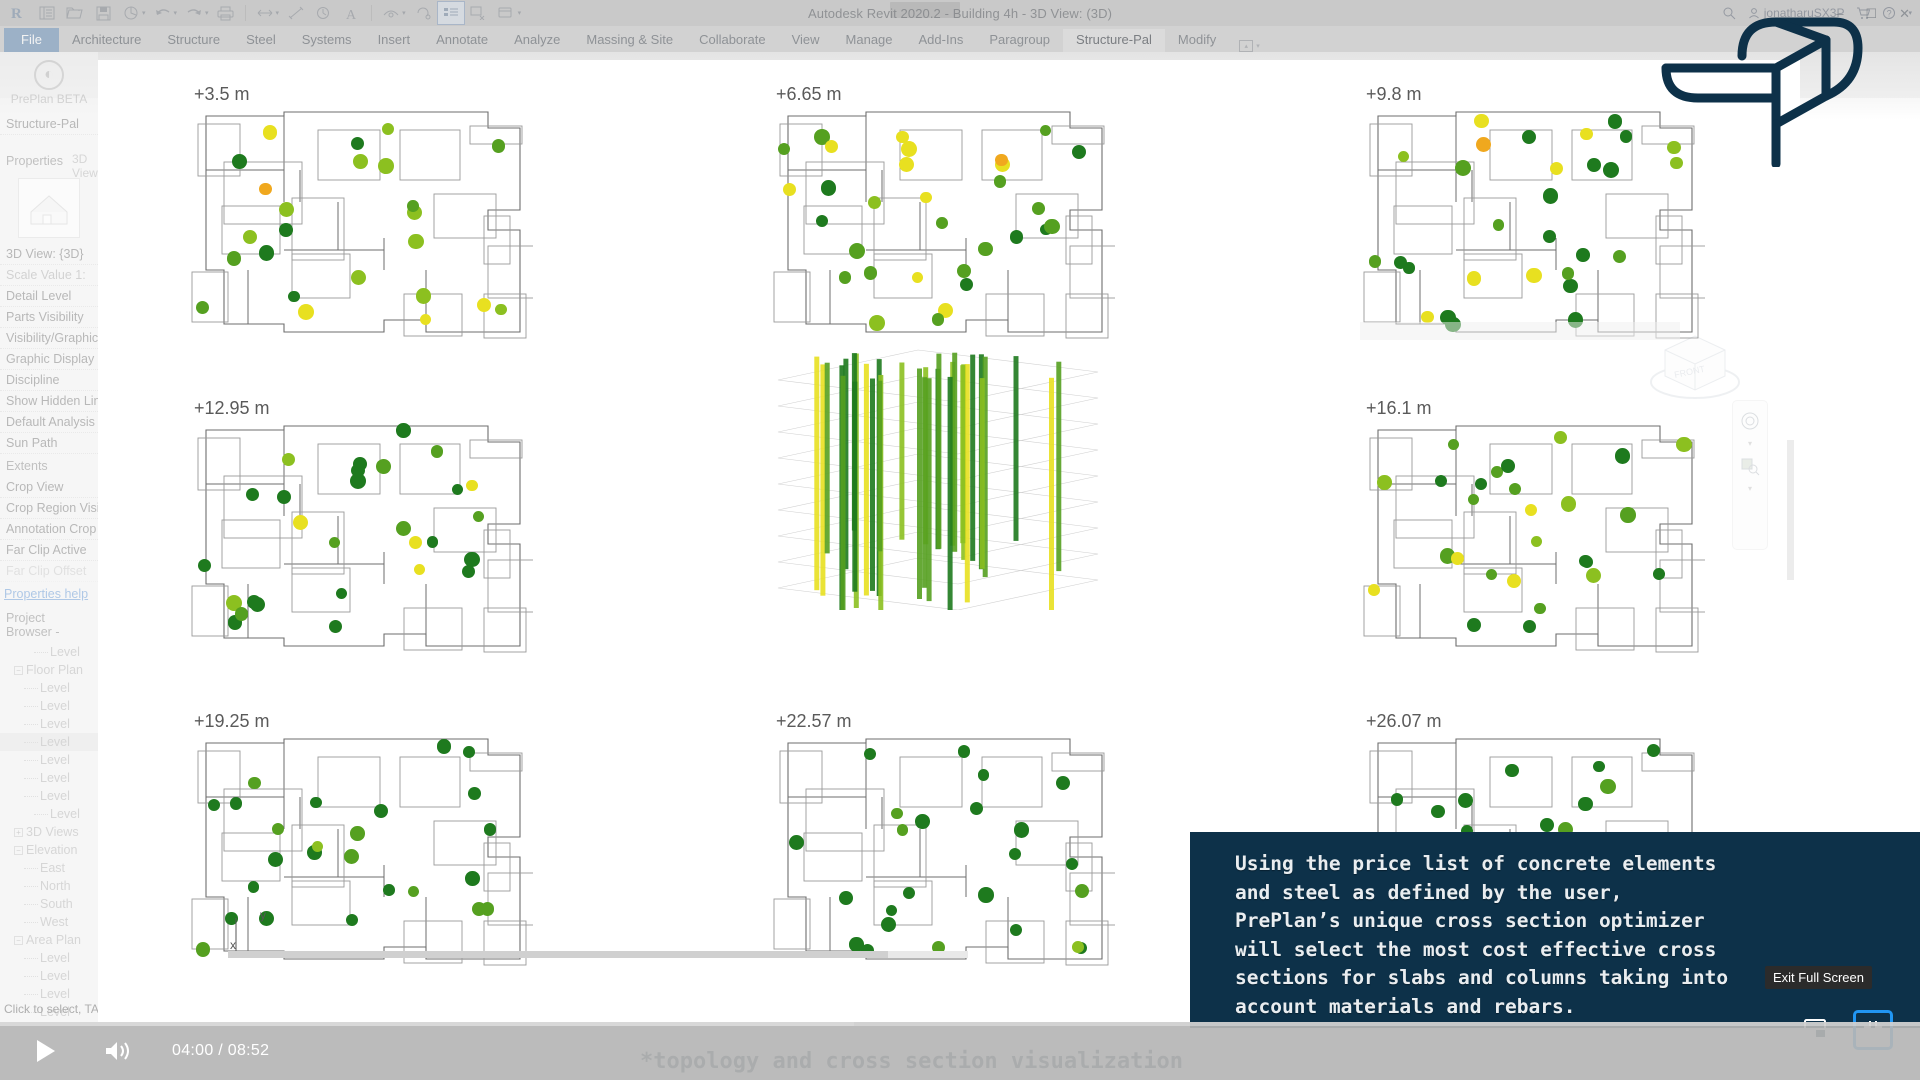 The width and height of the screenshot is (1920, 1080). What do you see at coordinates (49, 868) in the screenshot?
I see `tree-item-east-12: East` at bounding box center [49, 868].